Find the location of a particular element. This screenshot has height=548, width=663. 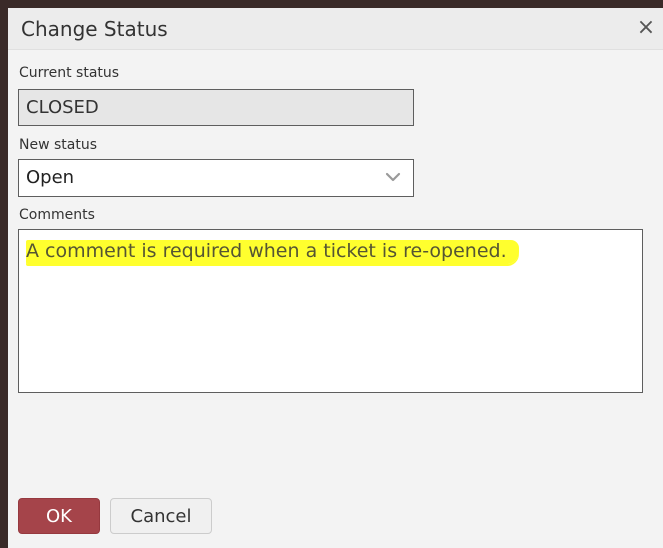

cancel-button: Cancel is located at coordinates (161, 516).